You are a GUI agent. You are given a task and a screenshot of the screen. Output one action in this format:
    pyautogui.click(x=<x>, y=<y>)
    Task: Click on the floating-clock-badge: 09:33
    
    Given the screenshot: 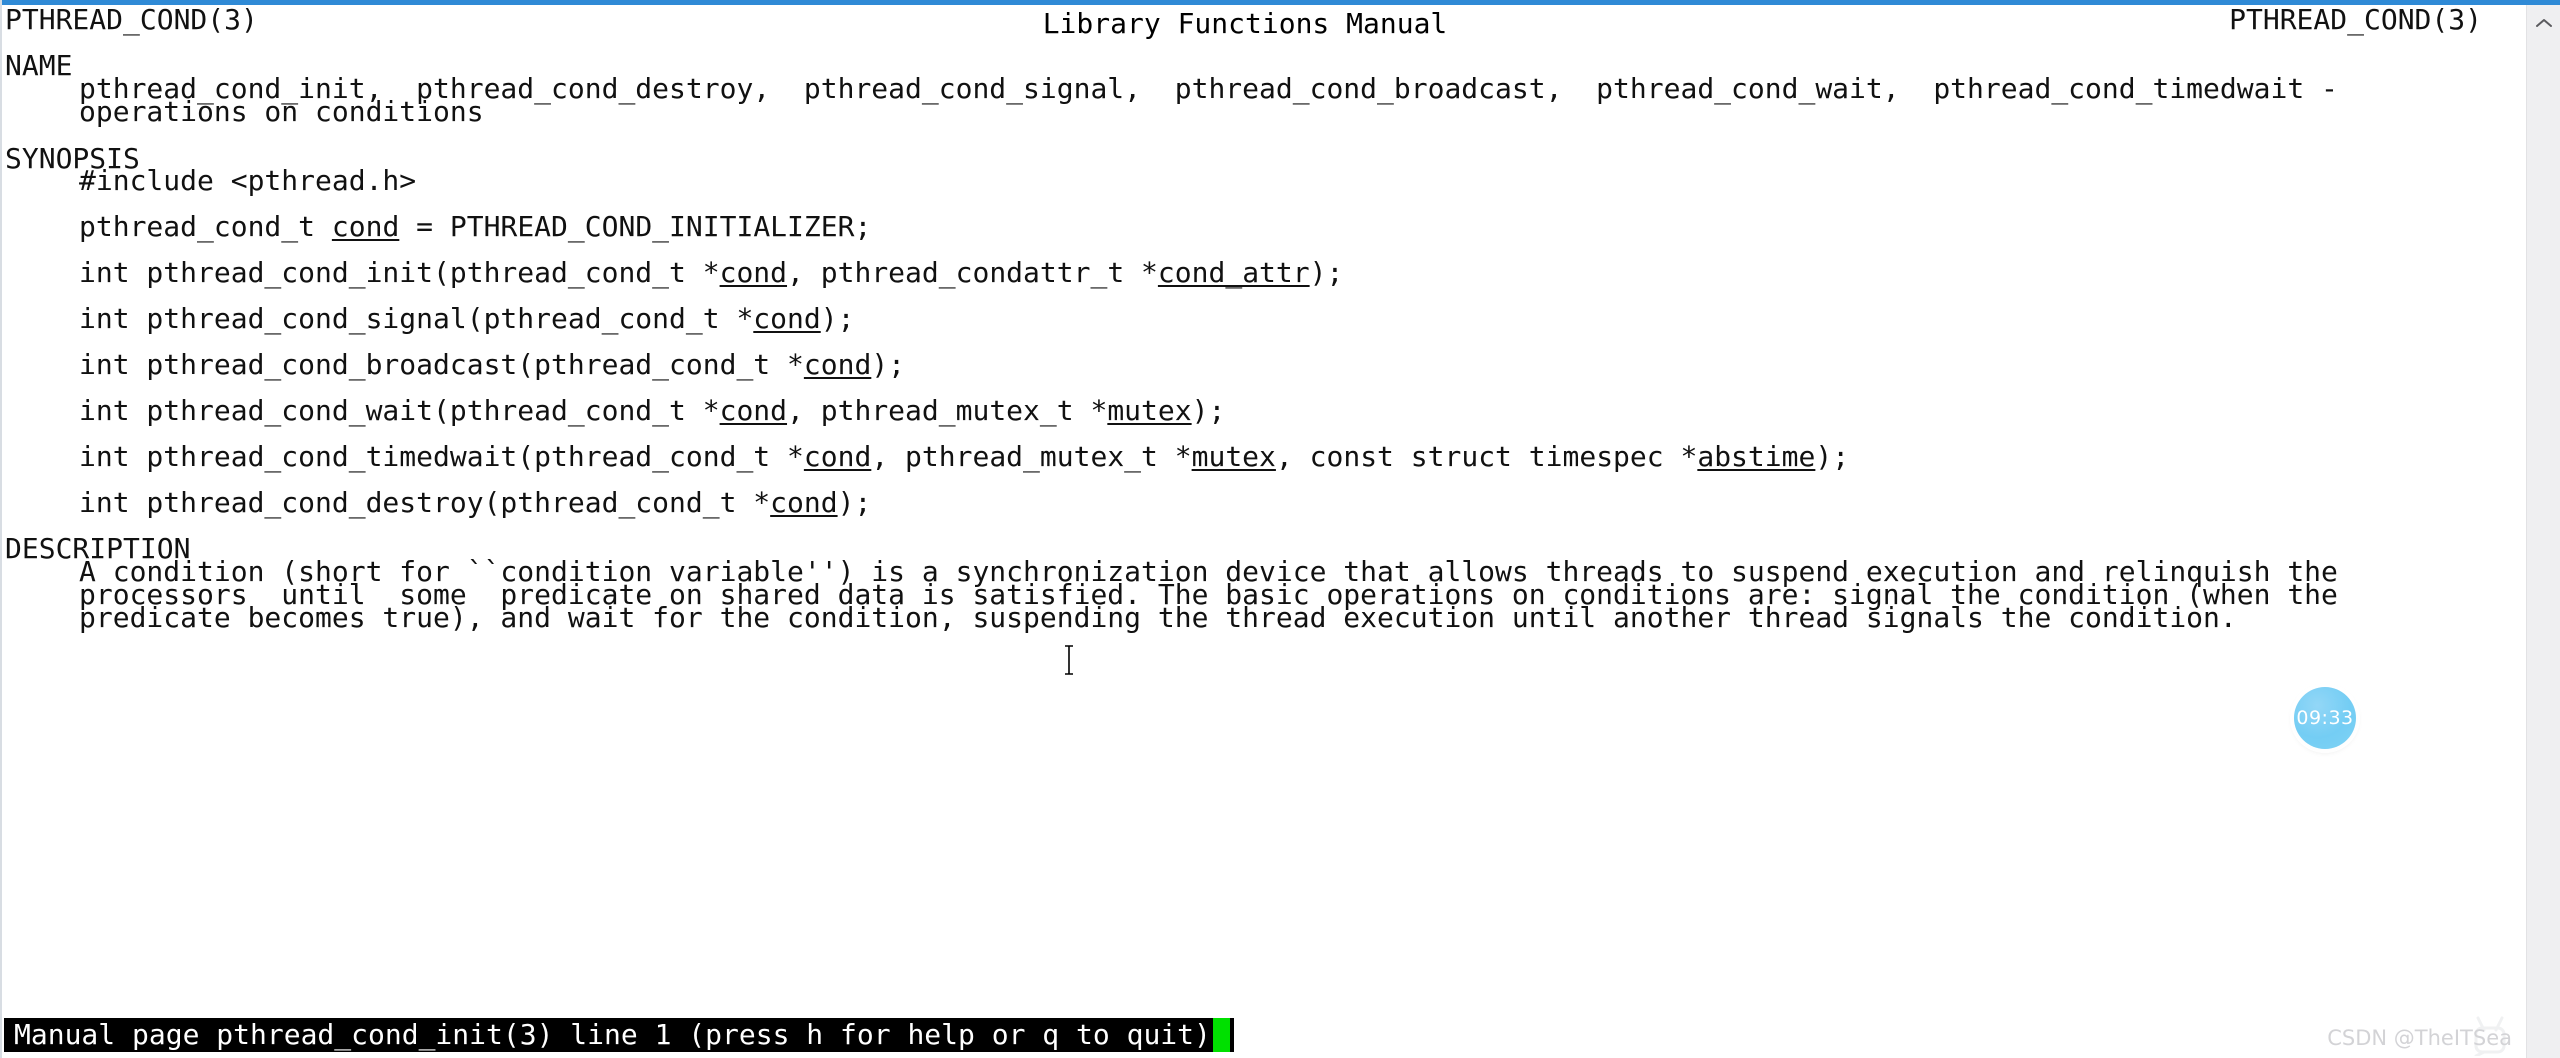 What is the action you would take?
    pyautogui.click(x=2325, y=718)
    